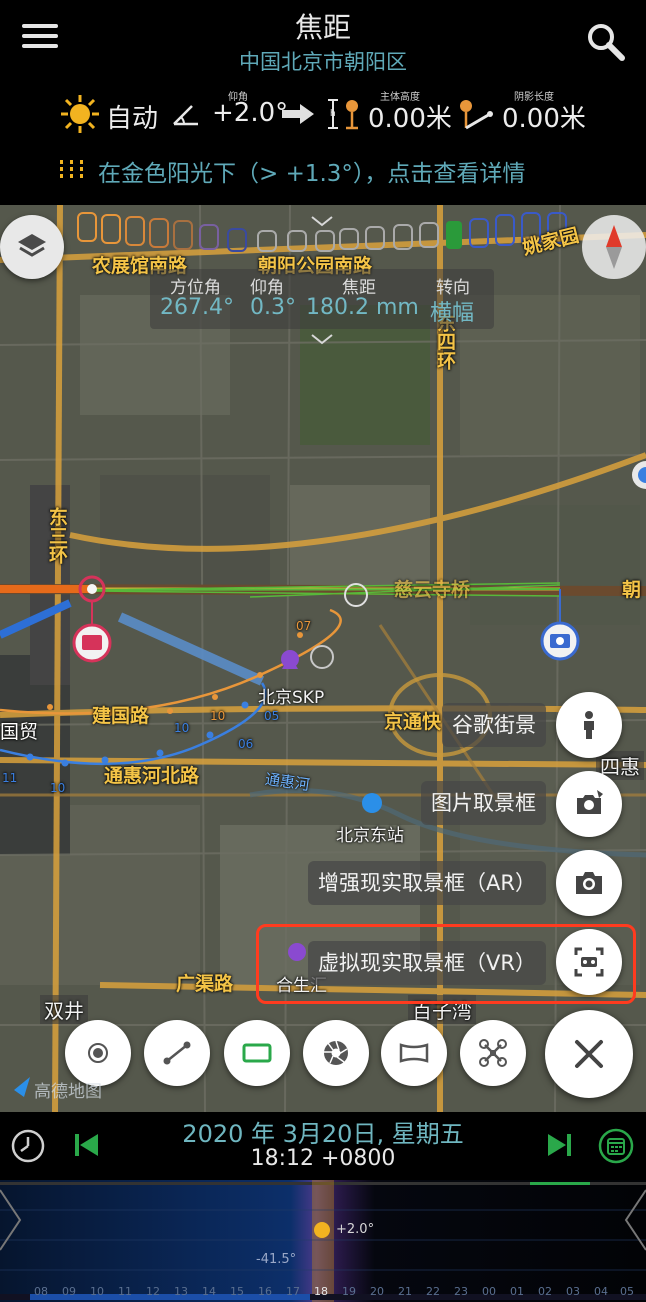  I want to click on hour-tick: 15, so click(237, 1291).